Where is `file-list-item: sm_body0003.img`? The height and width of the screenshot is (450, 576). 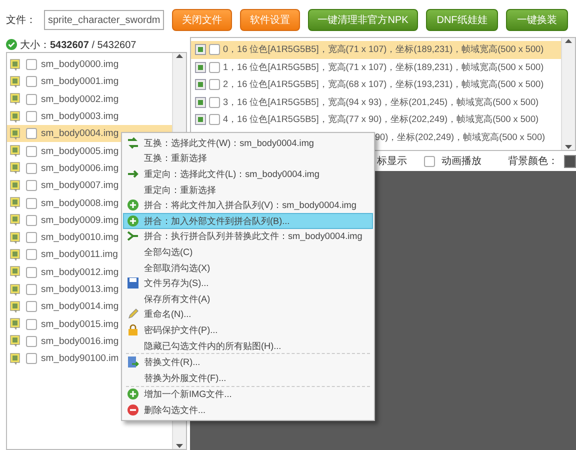
file-list-item: sm_body0003.img is located at coordinates (89, 117).